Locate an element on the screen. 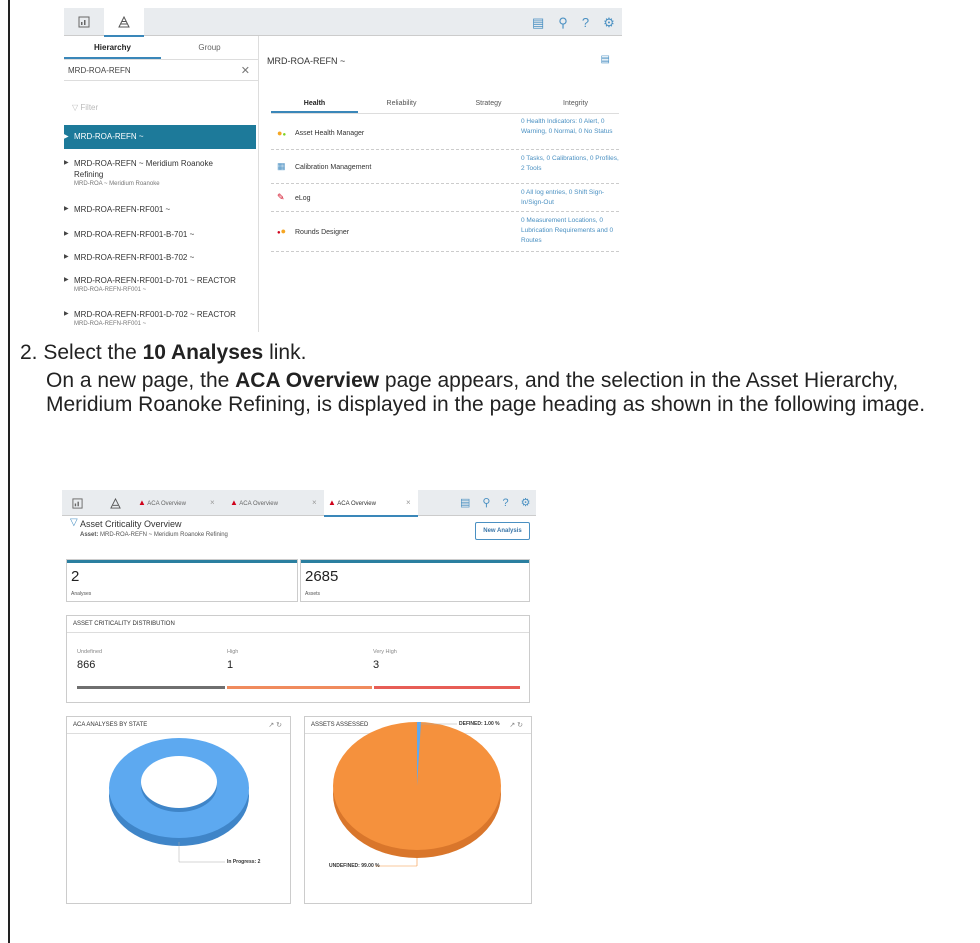  dist-label: Undefined is located at coordinates (90, 652).